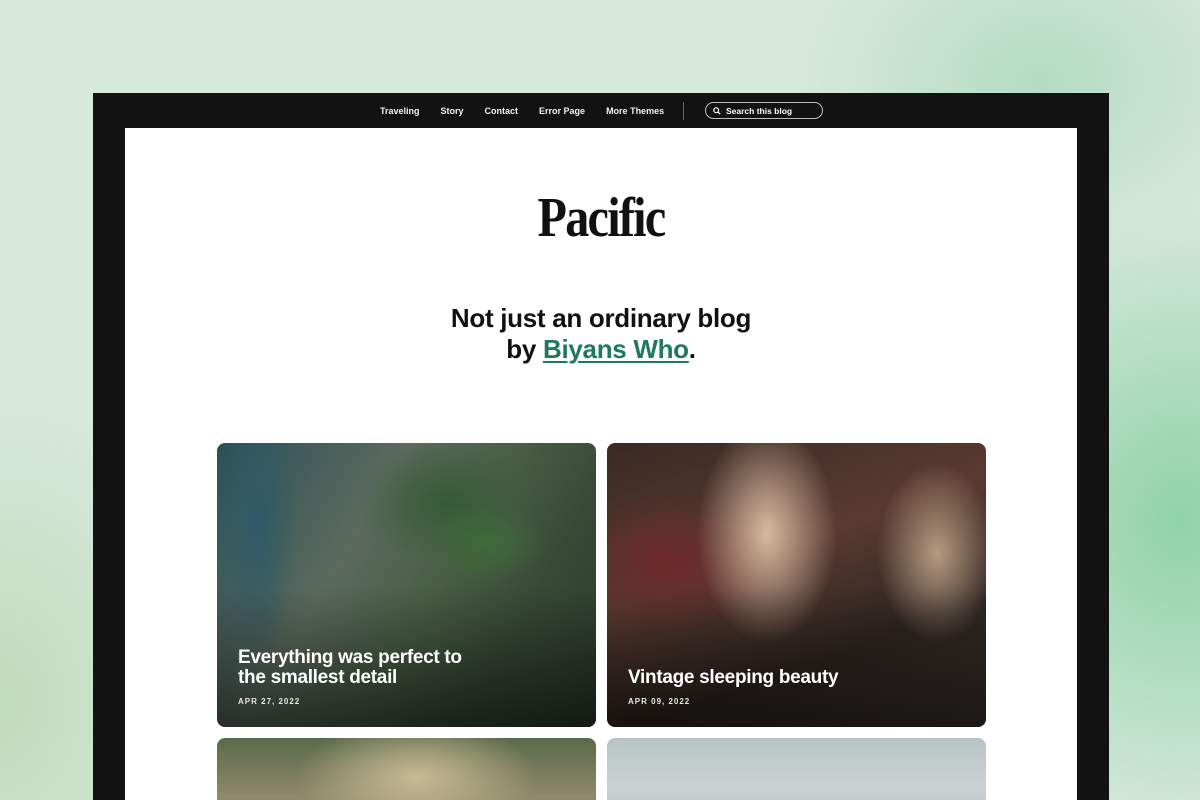 This screenshot has width=1200, height=800. What do you see at coordinates (601, 218) in the screenshot?
I see `site-logo: Pacific` at bounding box center [601, 218].